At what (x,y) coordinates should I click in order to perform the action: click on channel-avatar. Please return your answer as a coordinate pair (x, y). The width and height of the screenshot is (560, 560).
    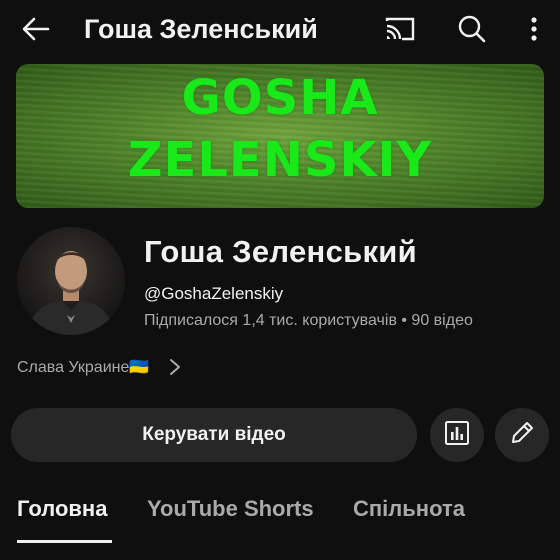
    Looking at the image, I should click on (71, 281).